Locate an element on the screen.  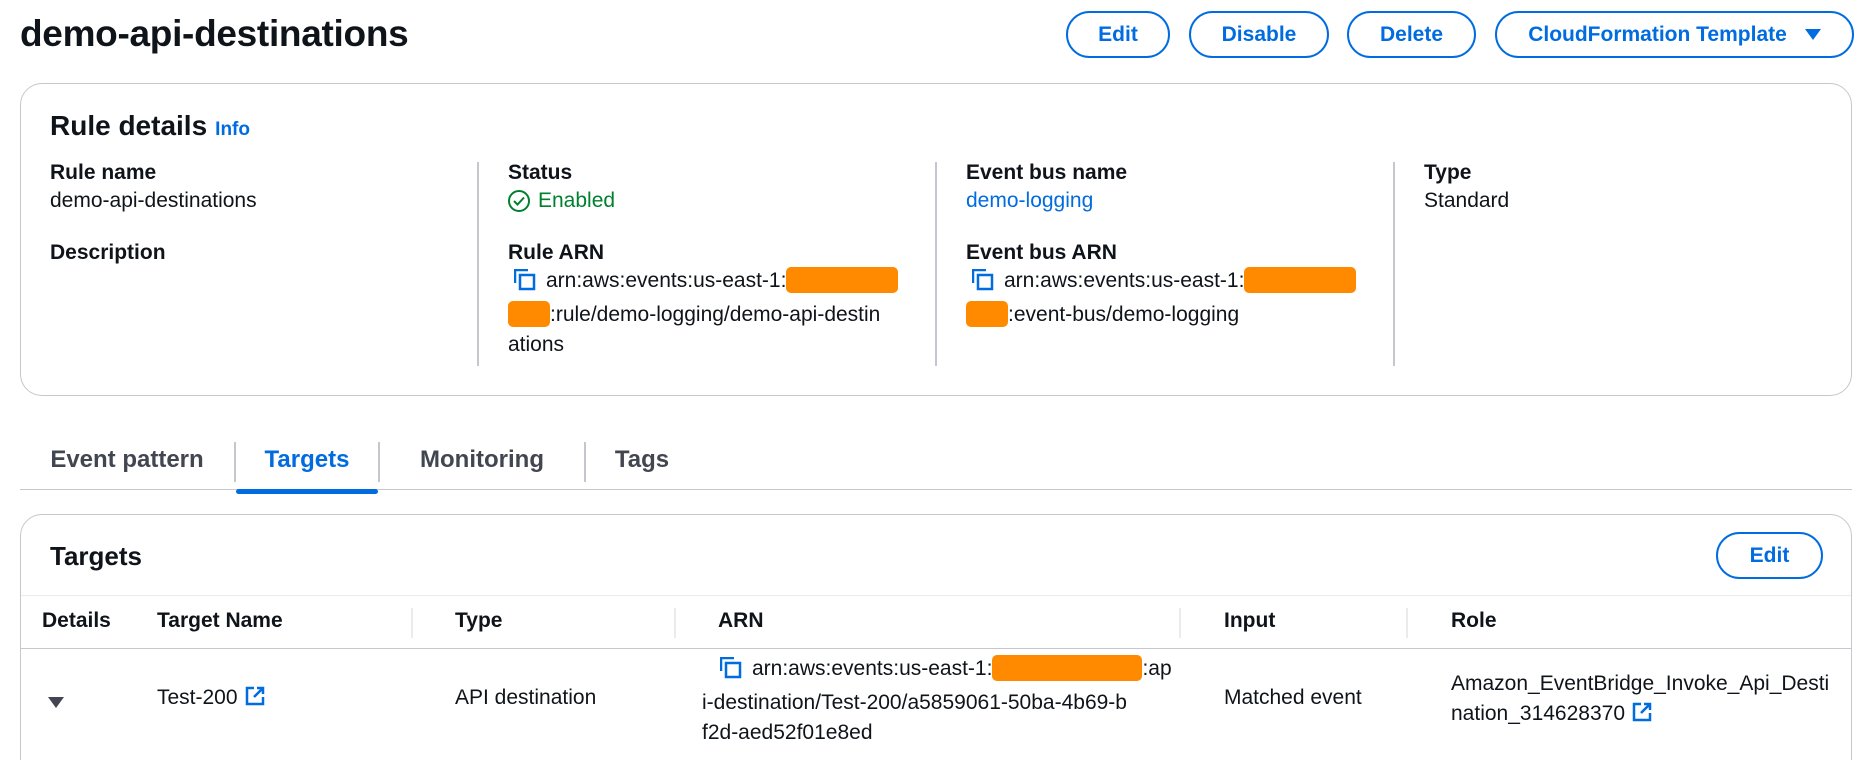
page-title: demo-api-destinations is located at coordinates (214, 33).